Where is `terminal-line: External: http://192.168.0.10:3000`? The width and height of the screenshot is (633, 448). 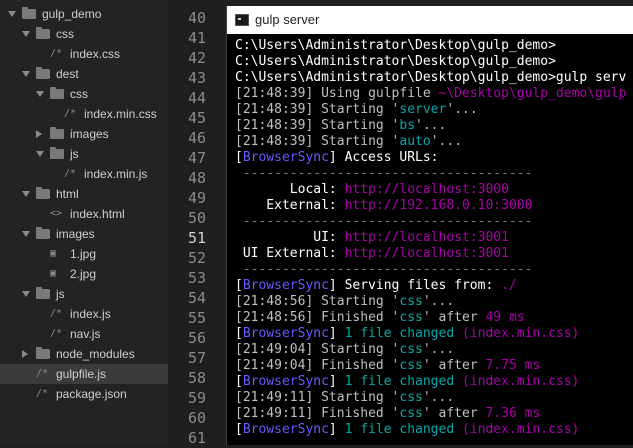 terminal-line: External: http://192.168.0.10:3000 is located at coordinates (383, 206).